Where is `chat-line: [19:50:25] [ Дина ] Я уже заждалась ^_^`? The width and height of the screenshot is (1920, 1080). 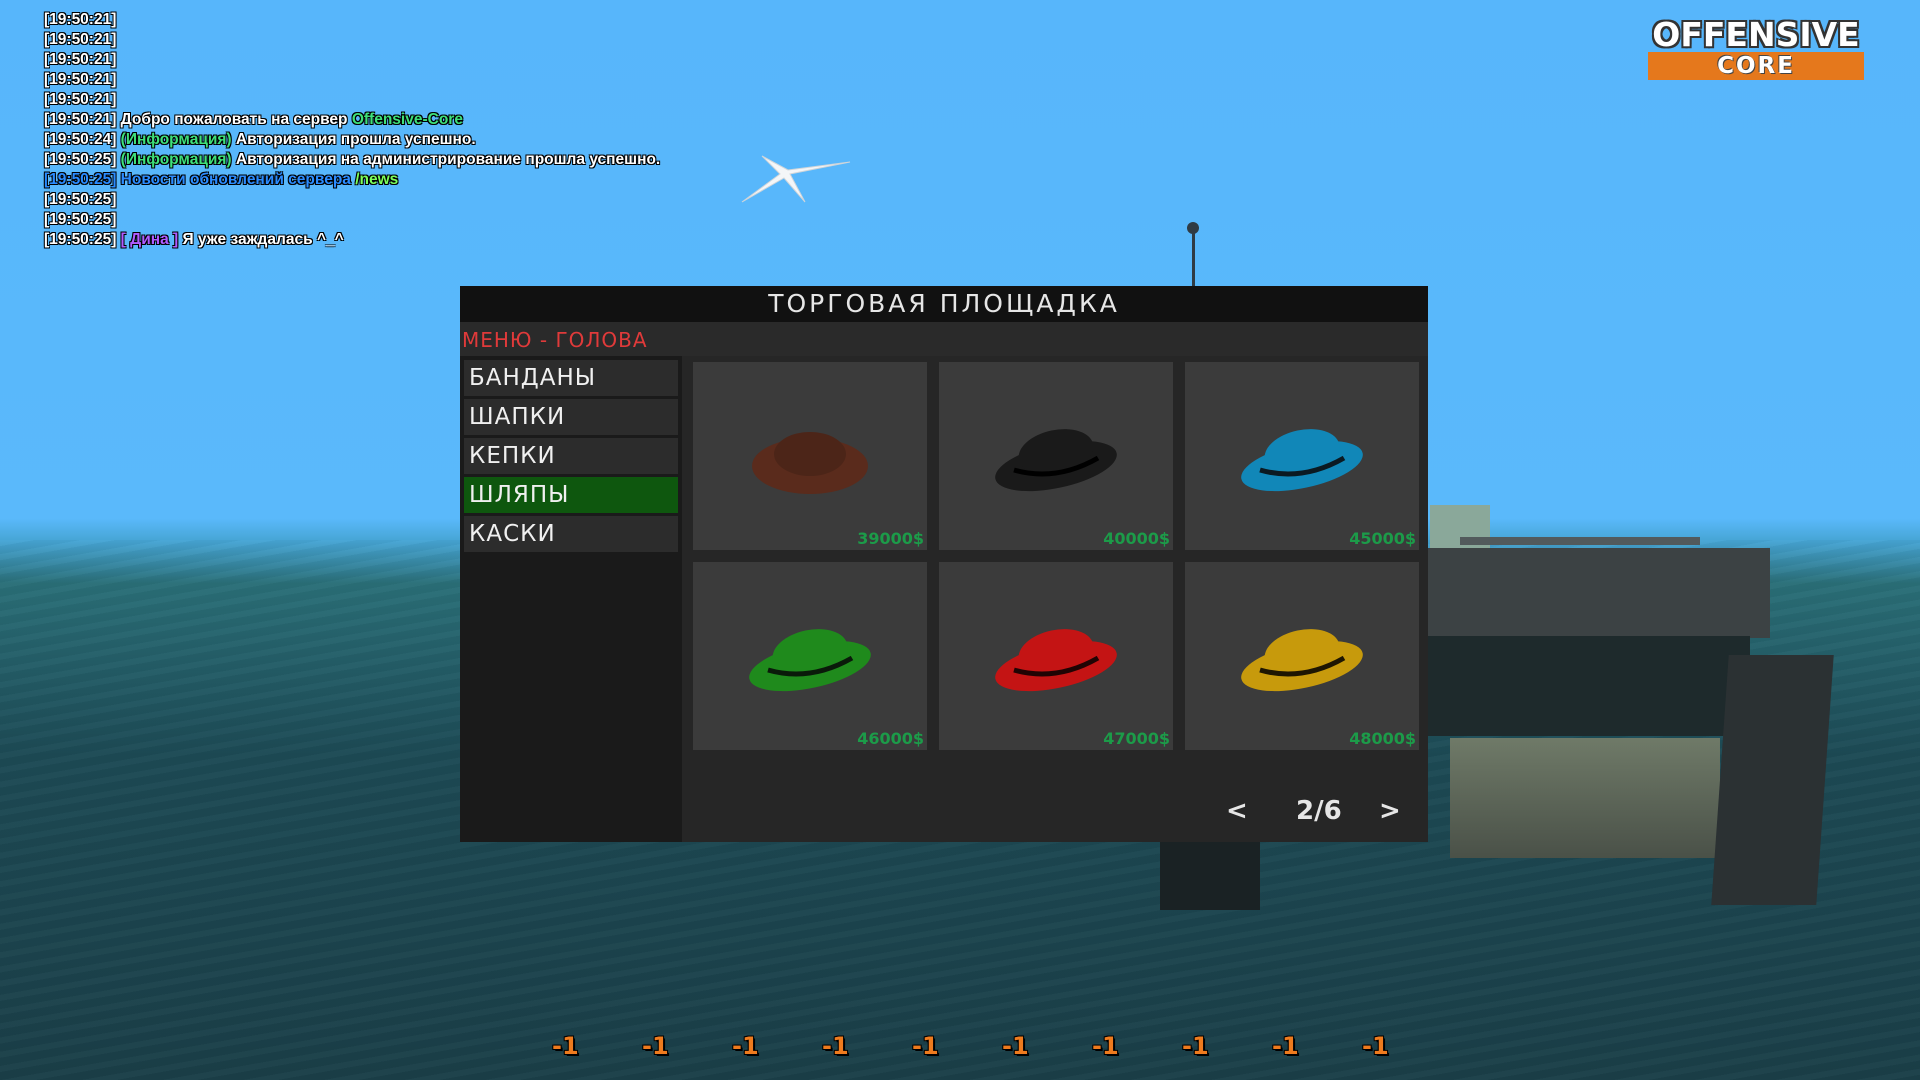
chat-line: [19:50:25] [ Дина ] Я уже заждалась ^_^ is located at coordinates (352, 240).